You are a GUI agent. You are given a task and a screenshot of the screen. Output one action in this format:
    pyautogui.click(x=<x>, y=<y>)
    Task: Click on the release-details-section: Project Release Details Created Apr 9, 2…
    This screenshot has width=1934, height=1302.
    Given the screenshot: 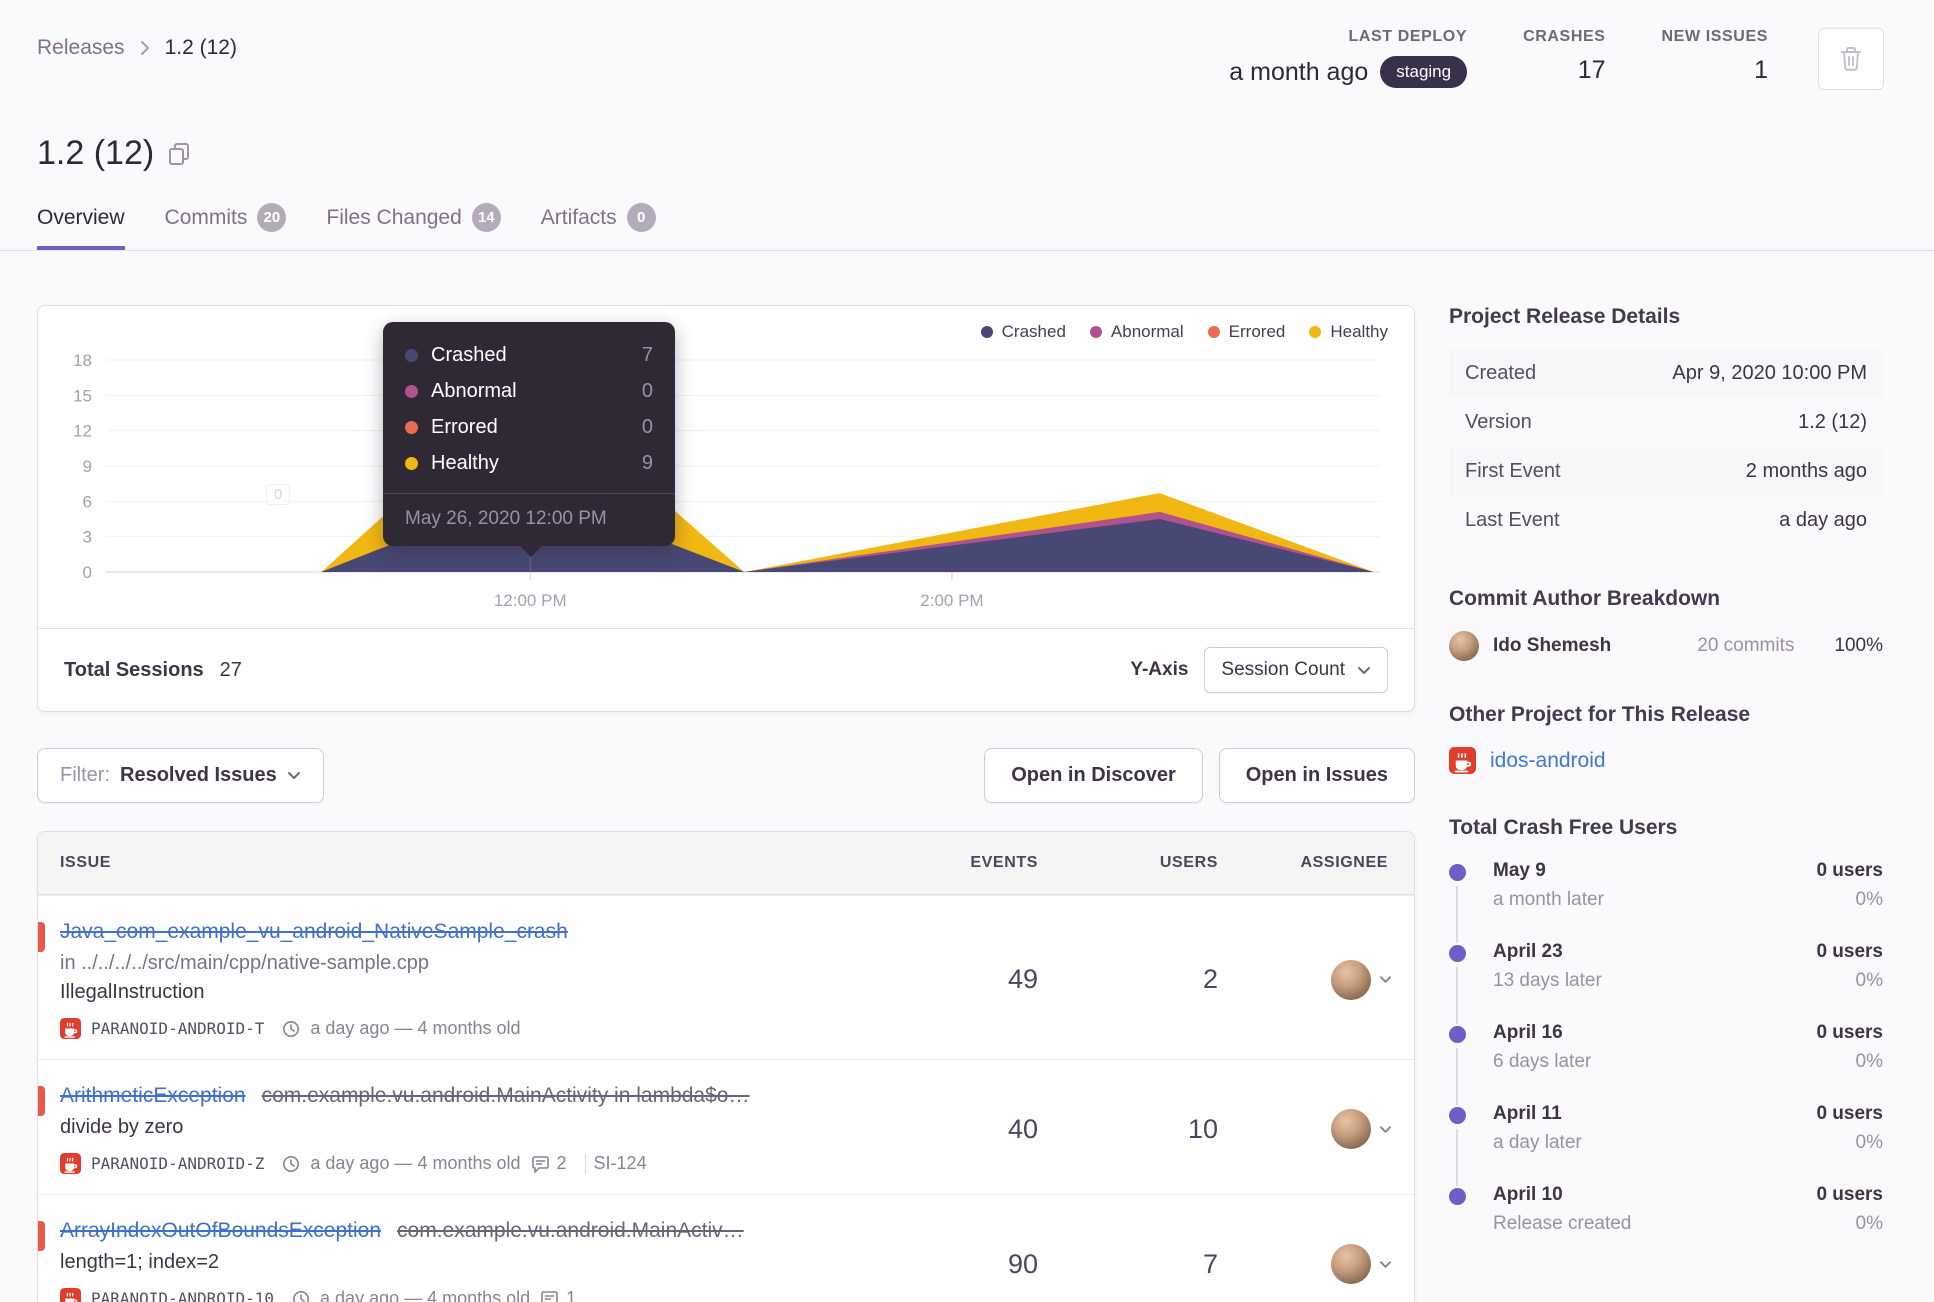 What is the action you would take?
    pyautogui.click(x=1666, y=425)
    